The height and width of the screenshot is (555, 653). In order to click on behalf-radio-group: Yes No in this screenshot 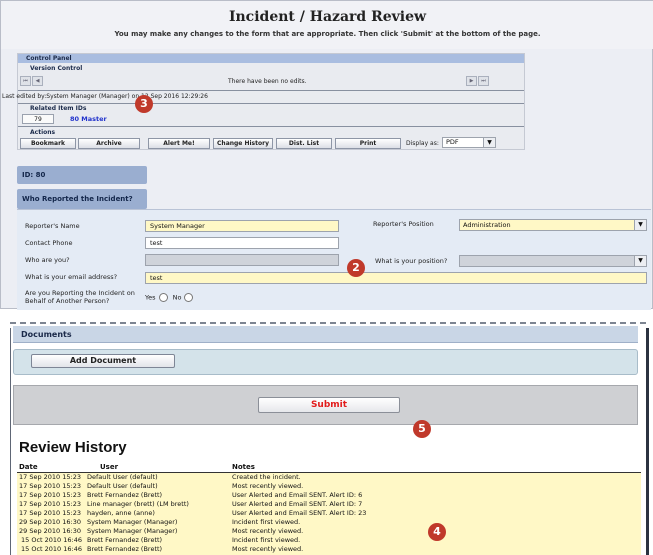, I will do `click(170, 297)`.